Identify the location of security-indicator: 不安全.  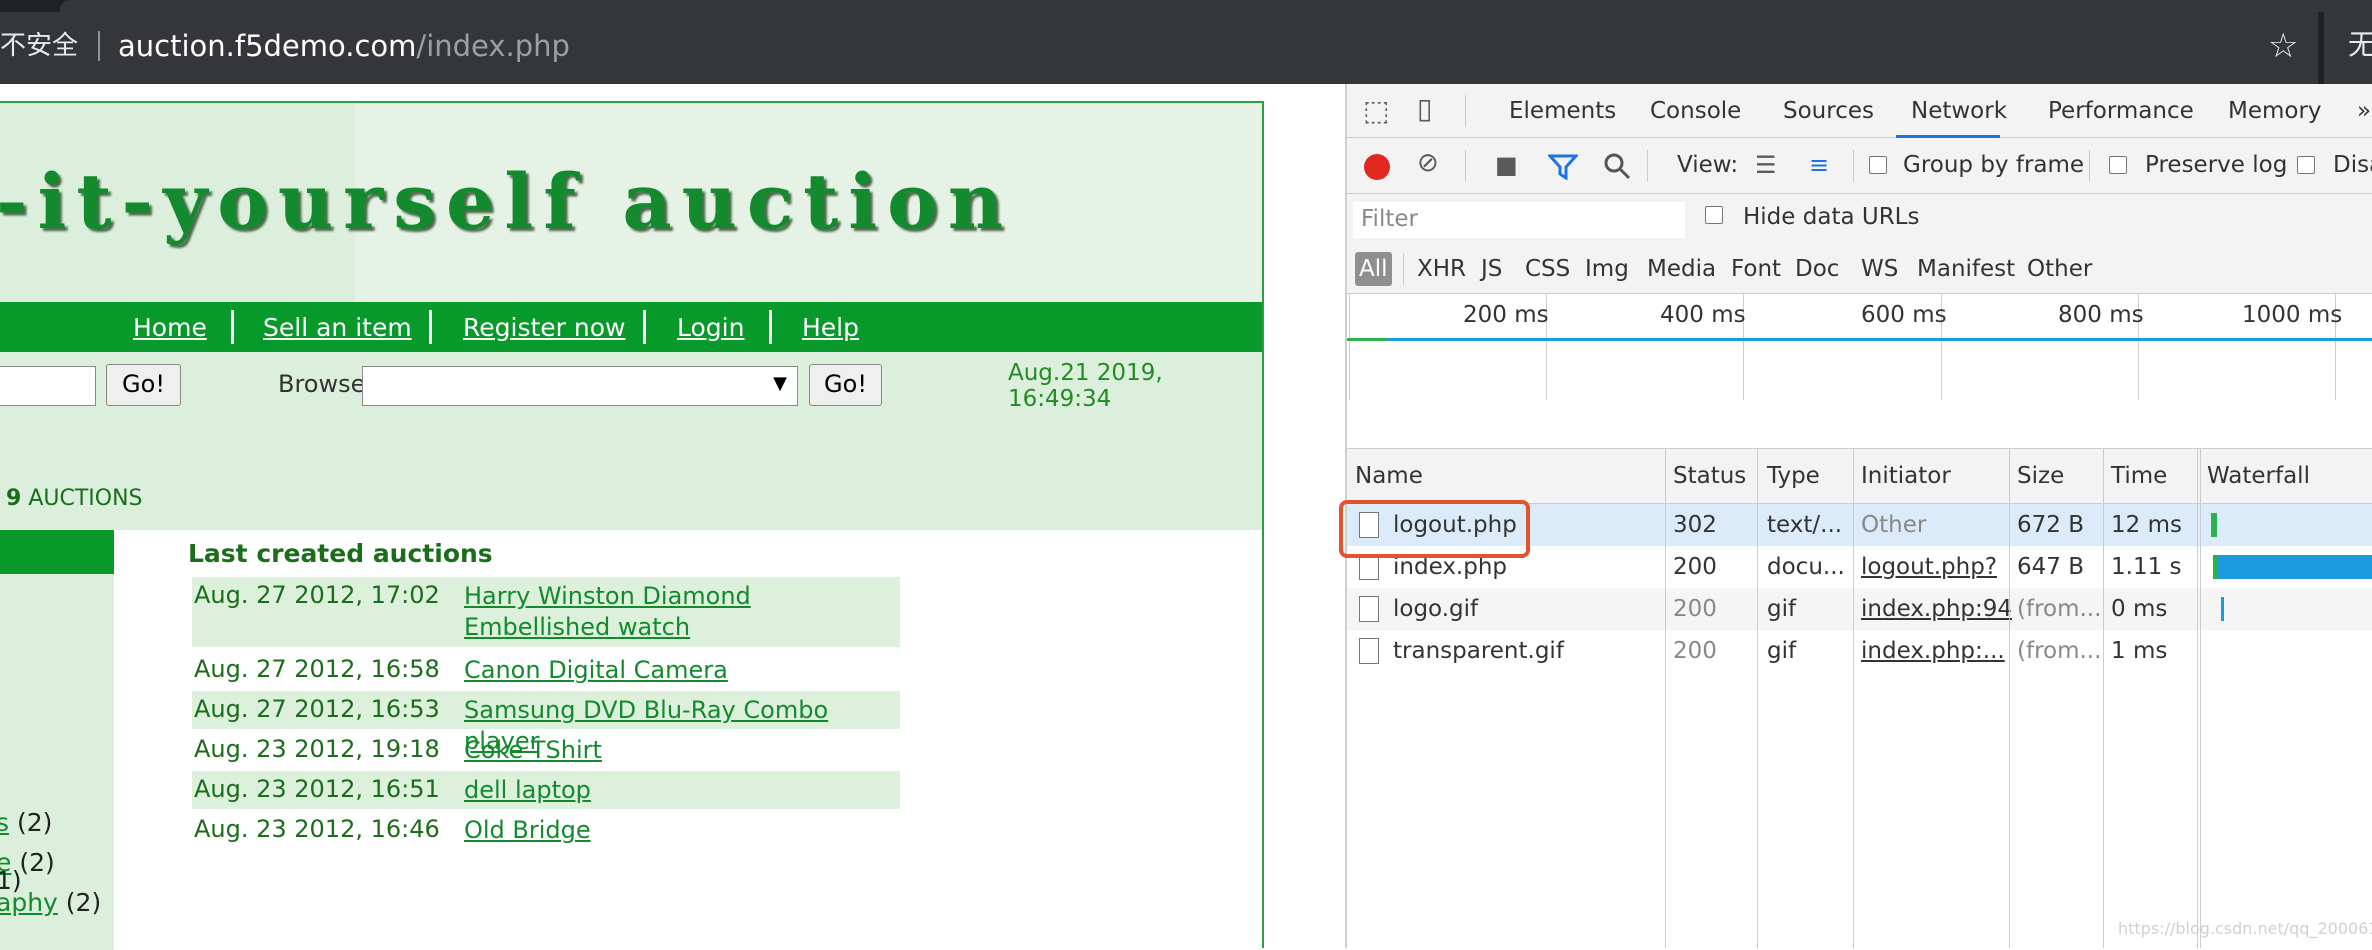
(39, 46).